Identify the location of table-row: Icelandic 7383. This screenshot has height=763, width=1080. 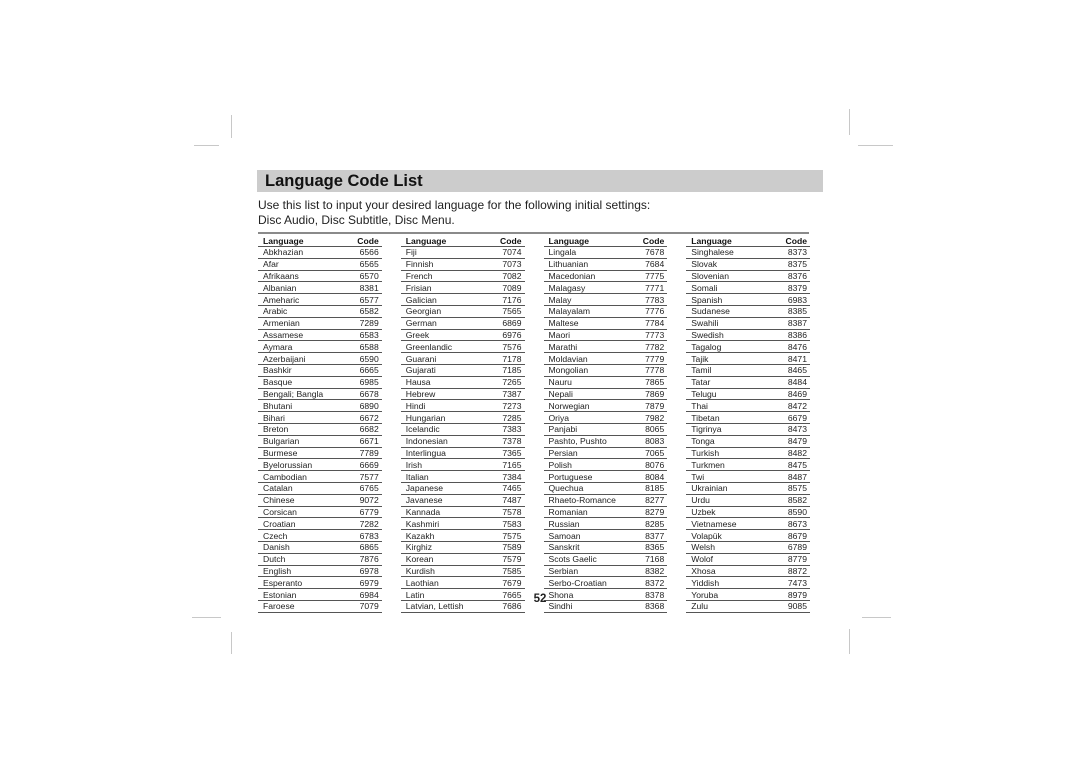
(462, 429).